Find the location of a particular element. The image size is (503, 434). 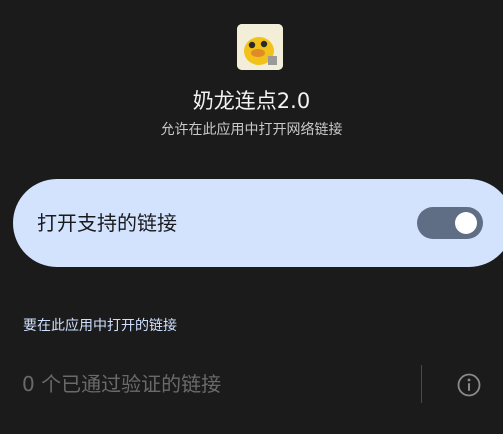

open-supported-links-label: 打开支持的链接 is located at coordinates (107, 223).